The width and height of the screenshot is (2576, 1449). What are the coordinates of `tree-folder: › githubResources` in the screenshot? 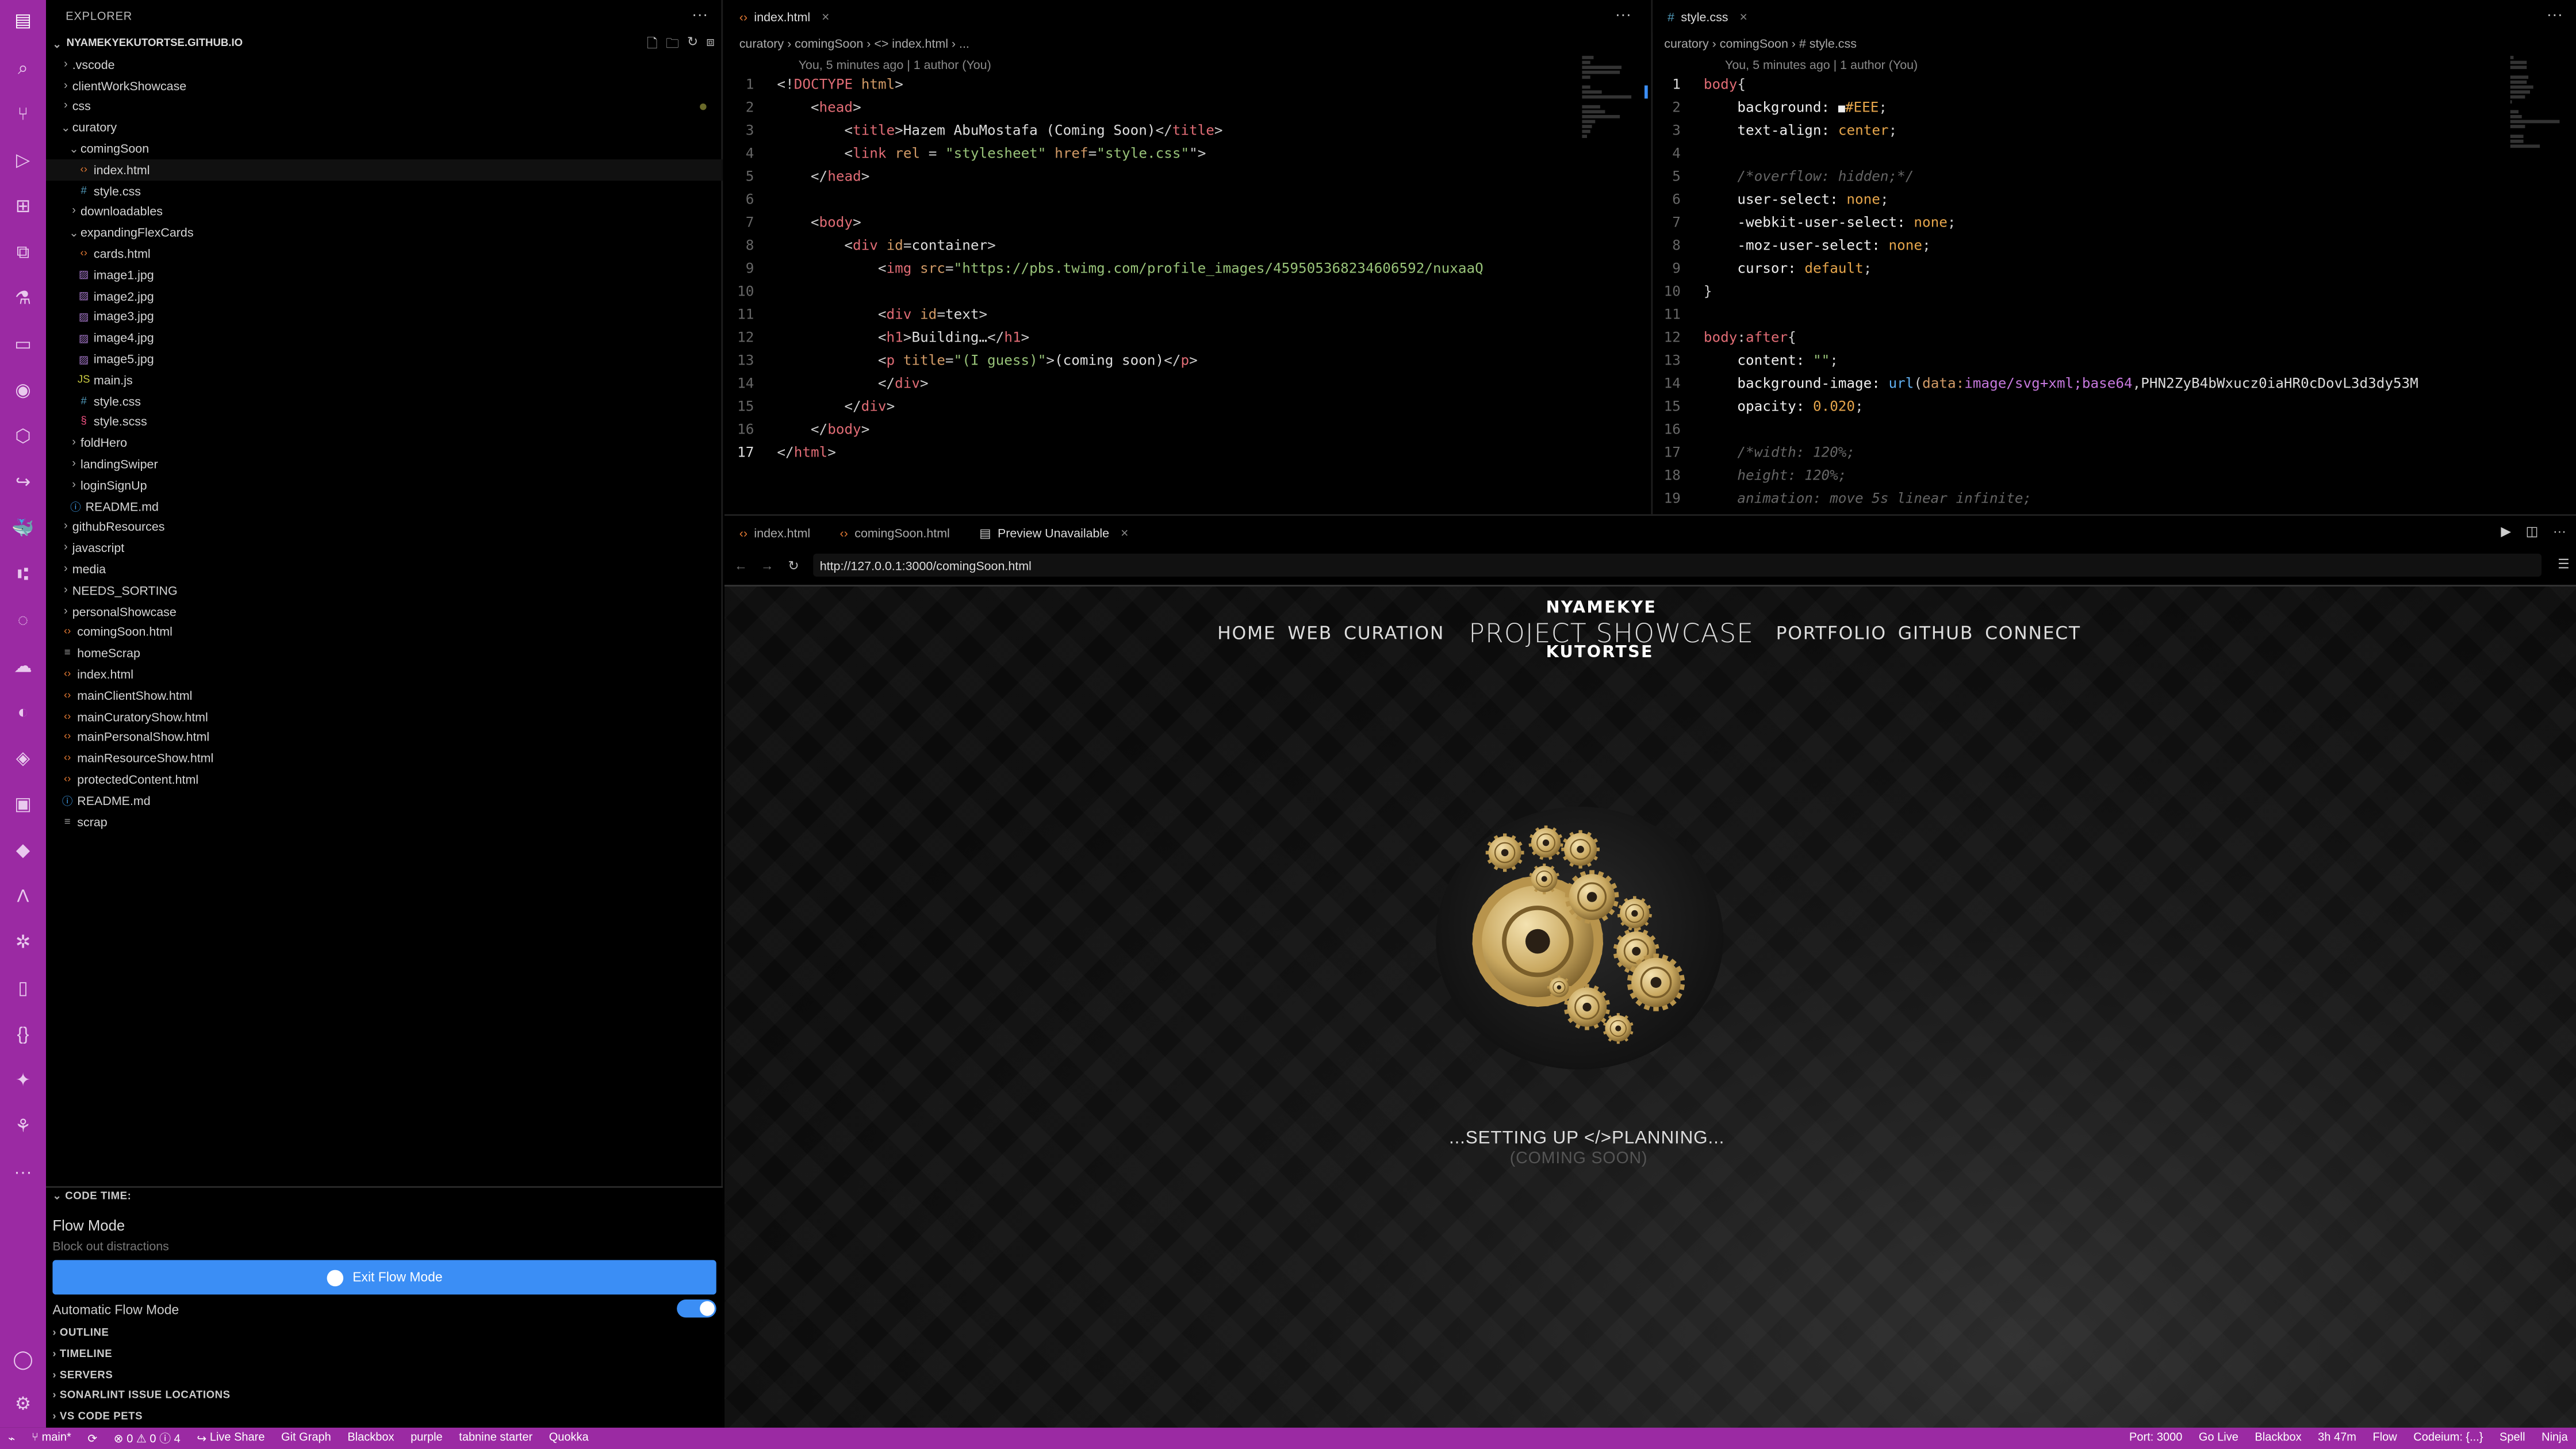 It's located at (384, 527).